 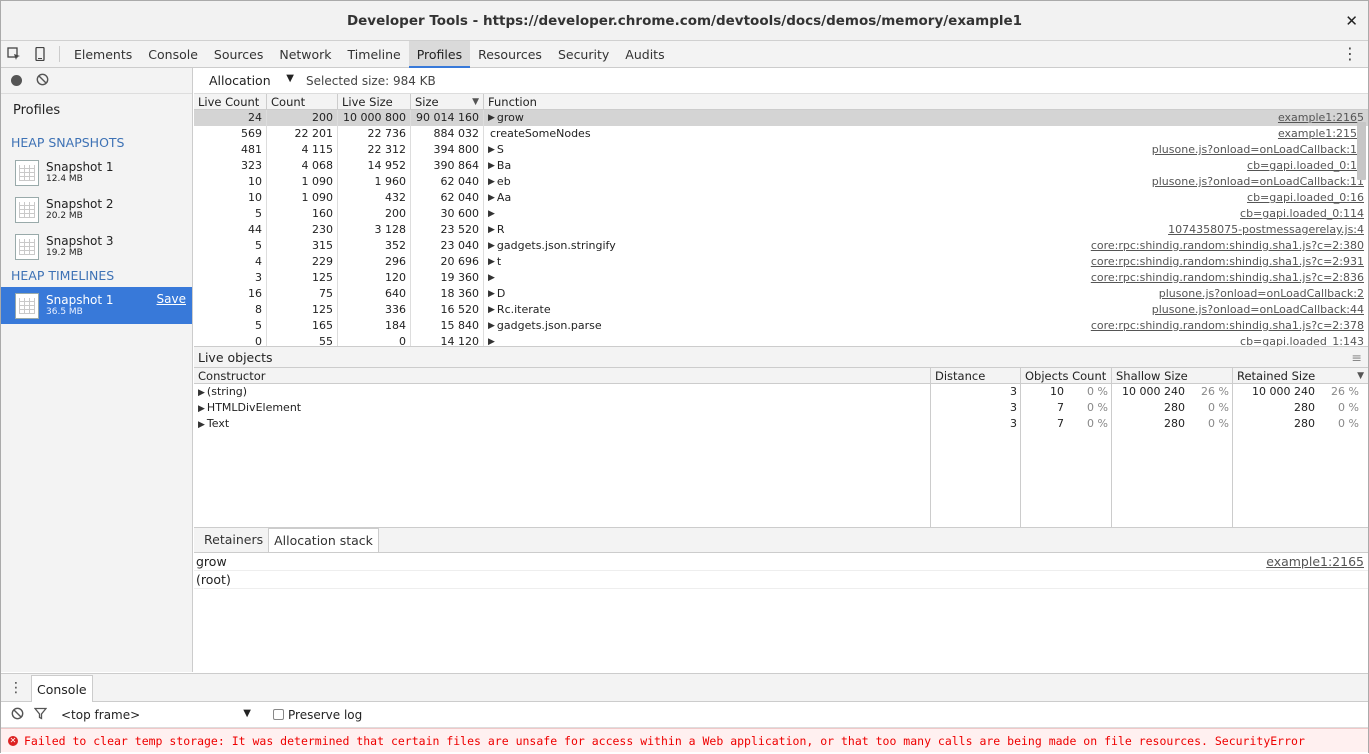 I want to click on source-link: cb=gapi.loaded_1:143, so click(x=930, y=340).